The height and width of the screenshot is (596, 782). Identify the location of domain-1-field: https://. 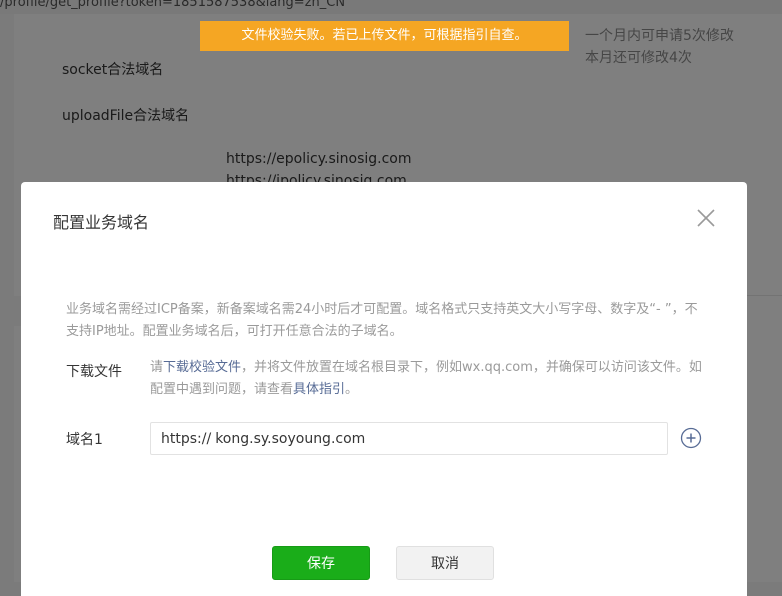
(409, 438).